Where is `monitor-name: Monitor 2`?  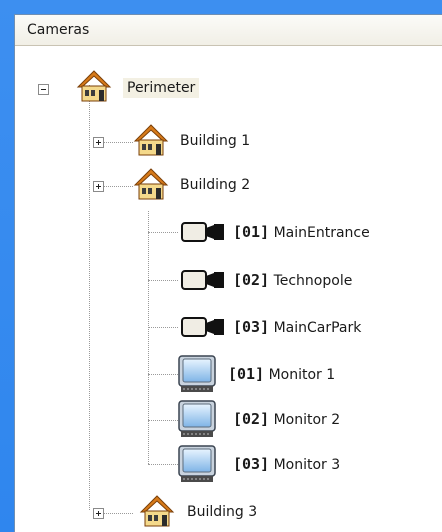 monitor-name: Monitor 2 is located at coordinates (307, 420).